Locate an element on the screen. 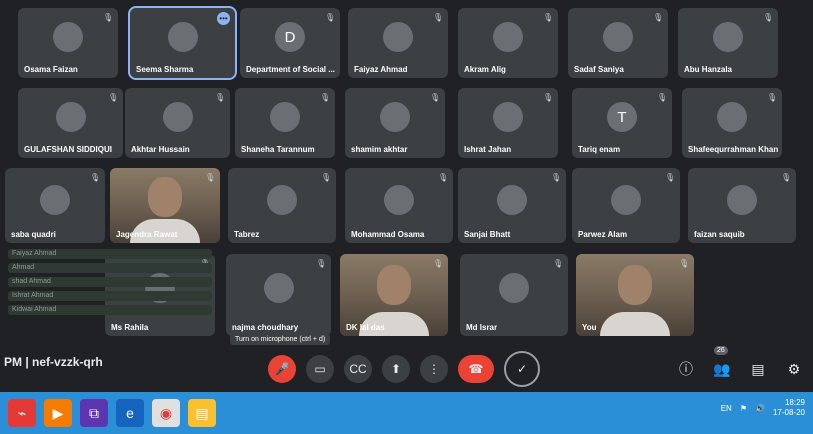 This screenshot has height=434, width=813. chat-icon: ▤ is located at coordinates (758, 369).